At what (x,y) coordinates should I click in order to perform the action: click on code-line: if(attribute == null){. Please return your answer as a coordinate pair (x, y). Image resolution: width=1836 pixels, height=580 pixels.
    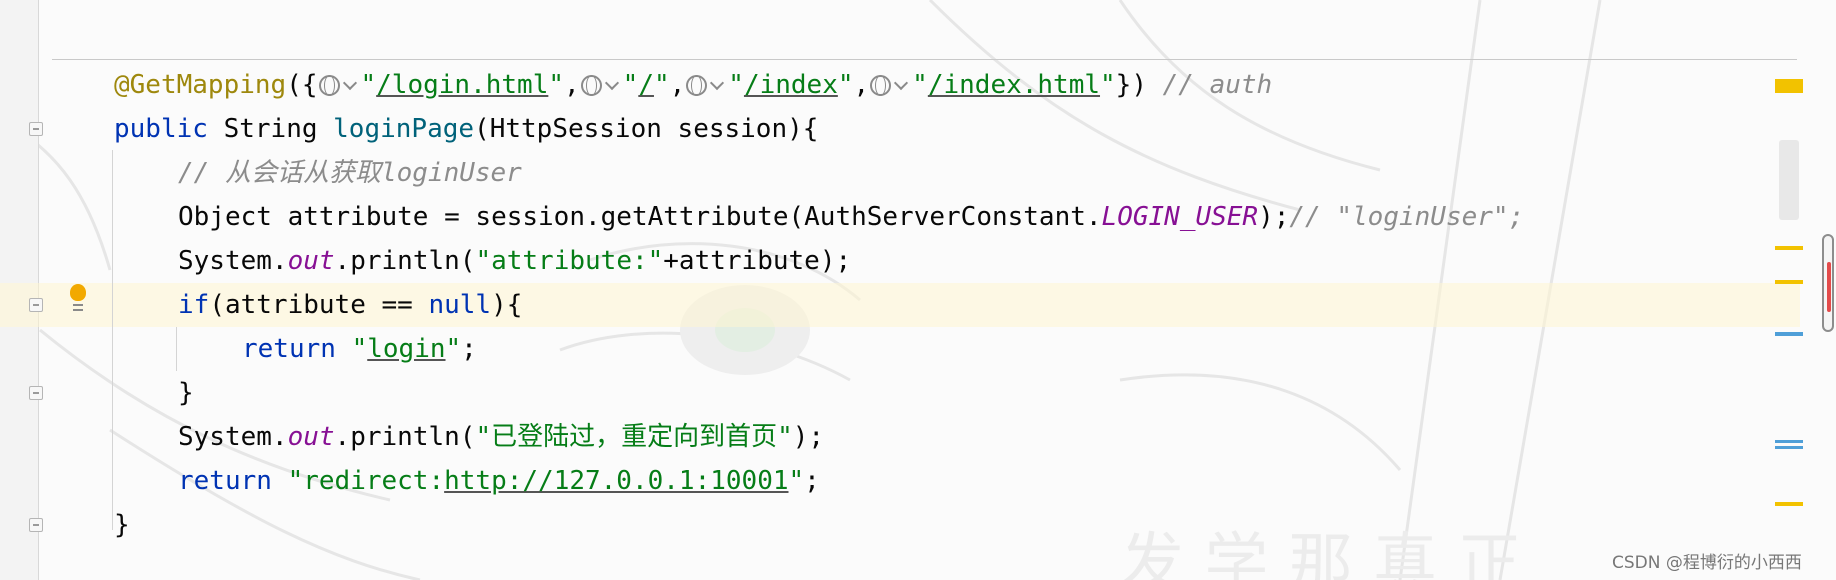
    Looking at the image, I should click on (318, 305).